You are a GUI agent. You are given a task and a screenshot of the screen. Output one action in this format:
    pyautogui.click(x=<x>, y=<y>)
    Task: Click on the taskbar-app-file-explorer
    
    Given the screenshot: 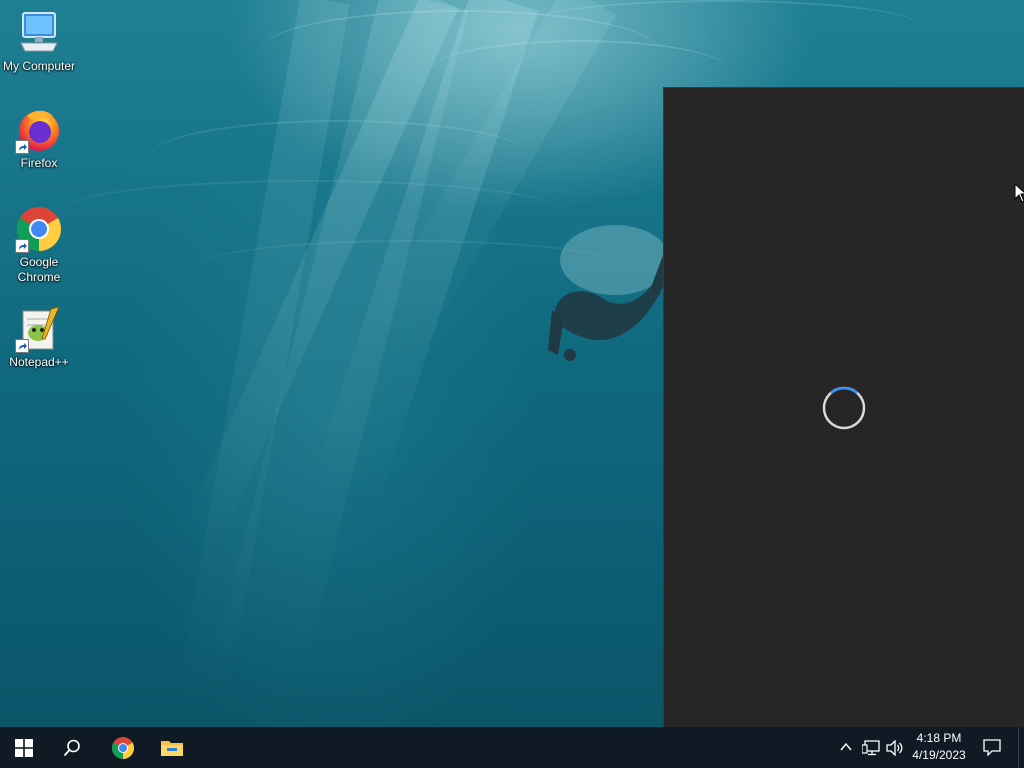 What is the action you would take?
    pyautogui.click(x=172, y=747)
    